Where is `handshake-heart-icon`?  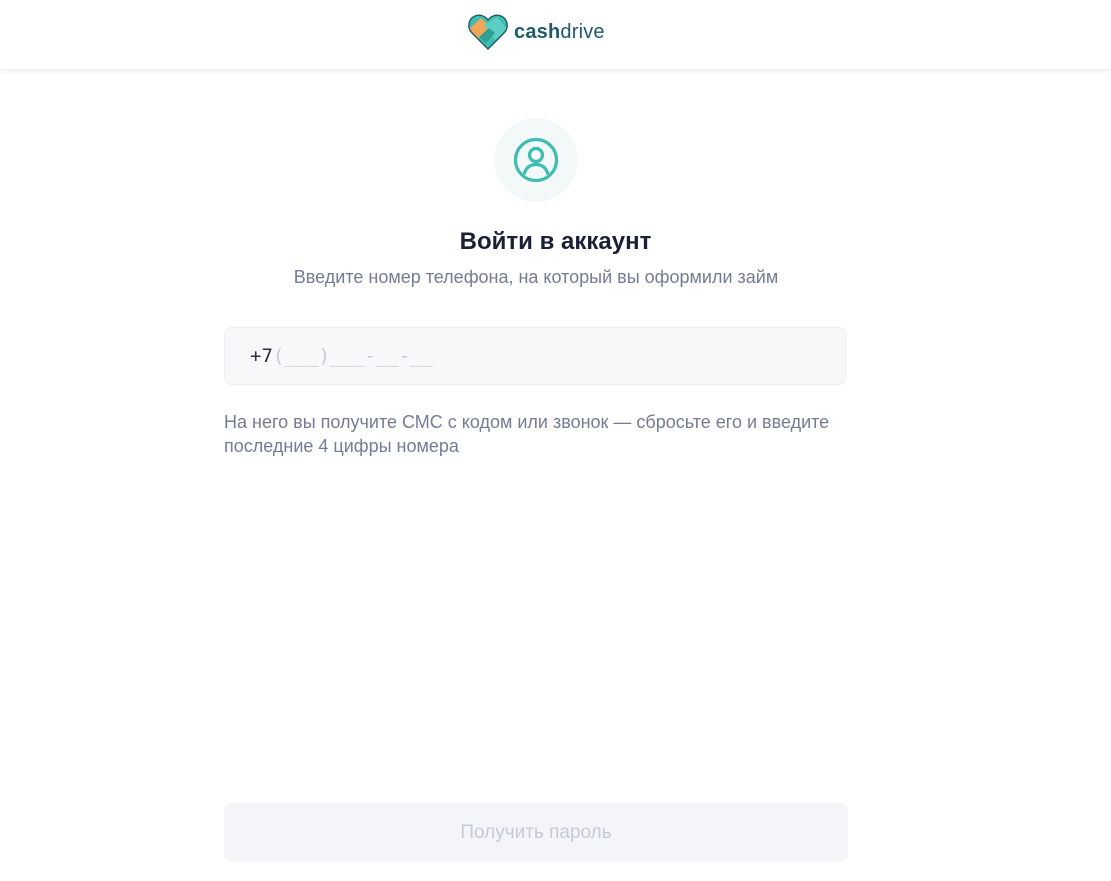
handshake-heart-icon is located at coordinates (488, 32).